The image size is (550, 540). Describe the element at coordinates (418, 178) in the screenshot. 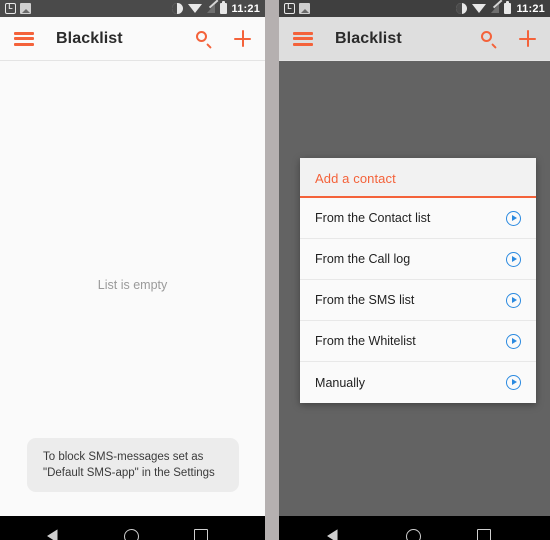

I see `dialog-header: Add a contact` at that location.